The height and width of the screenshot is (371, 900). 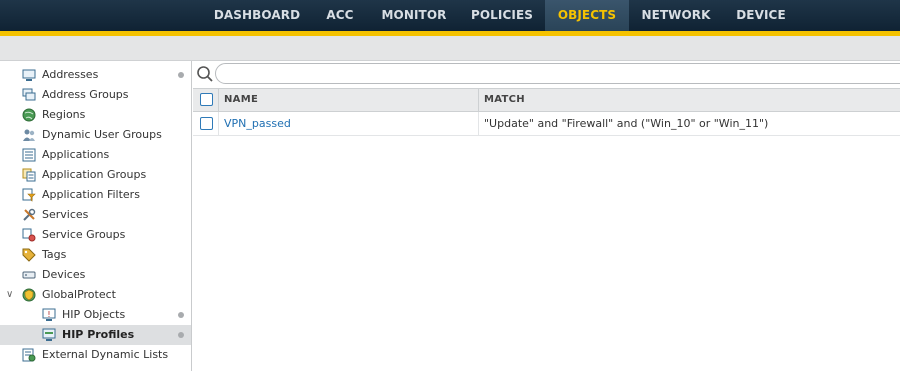 I want to click on sidebar-item-label: Tags, so click(x=54, y=254).